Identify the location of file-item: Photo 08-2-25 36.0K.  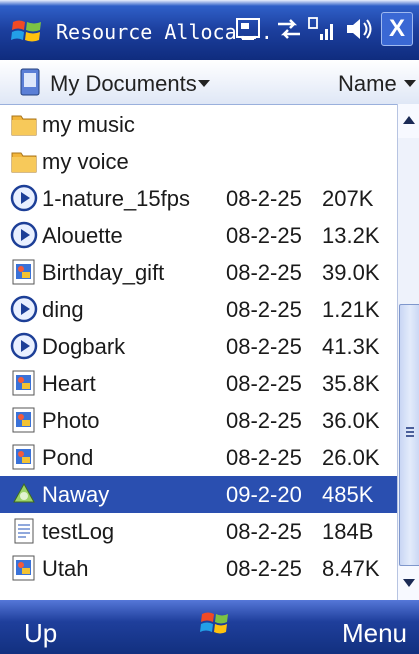
(198, 420).